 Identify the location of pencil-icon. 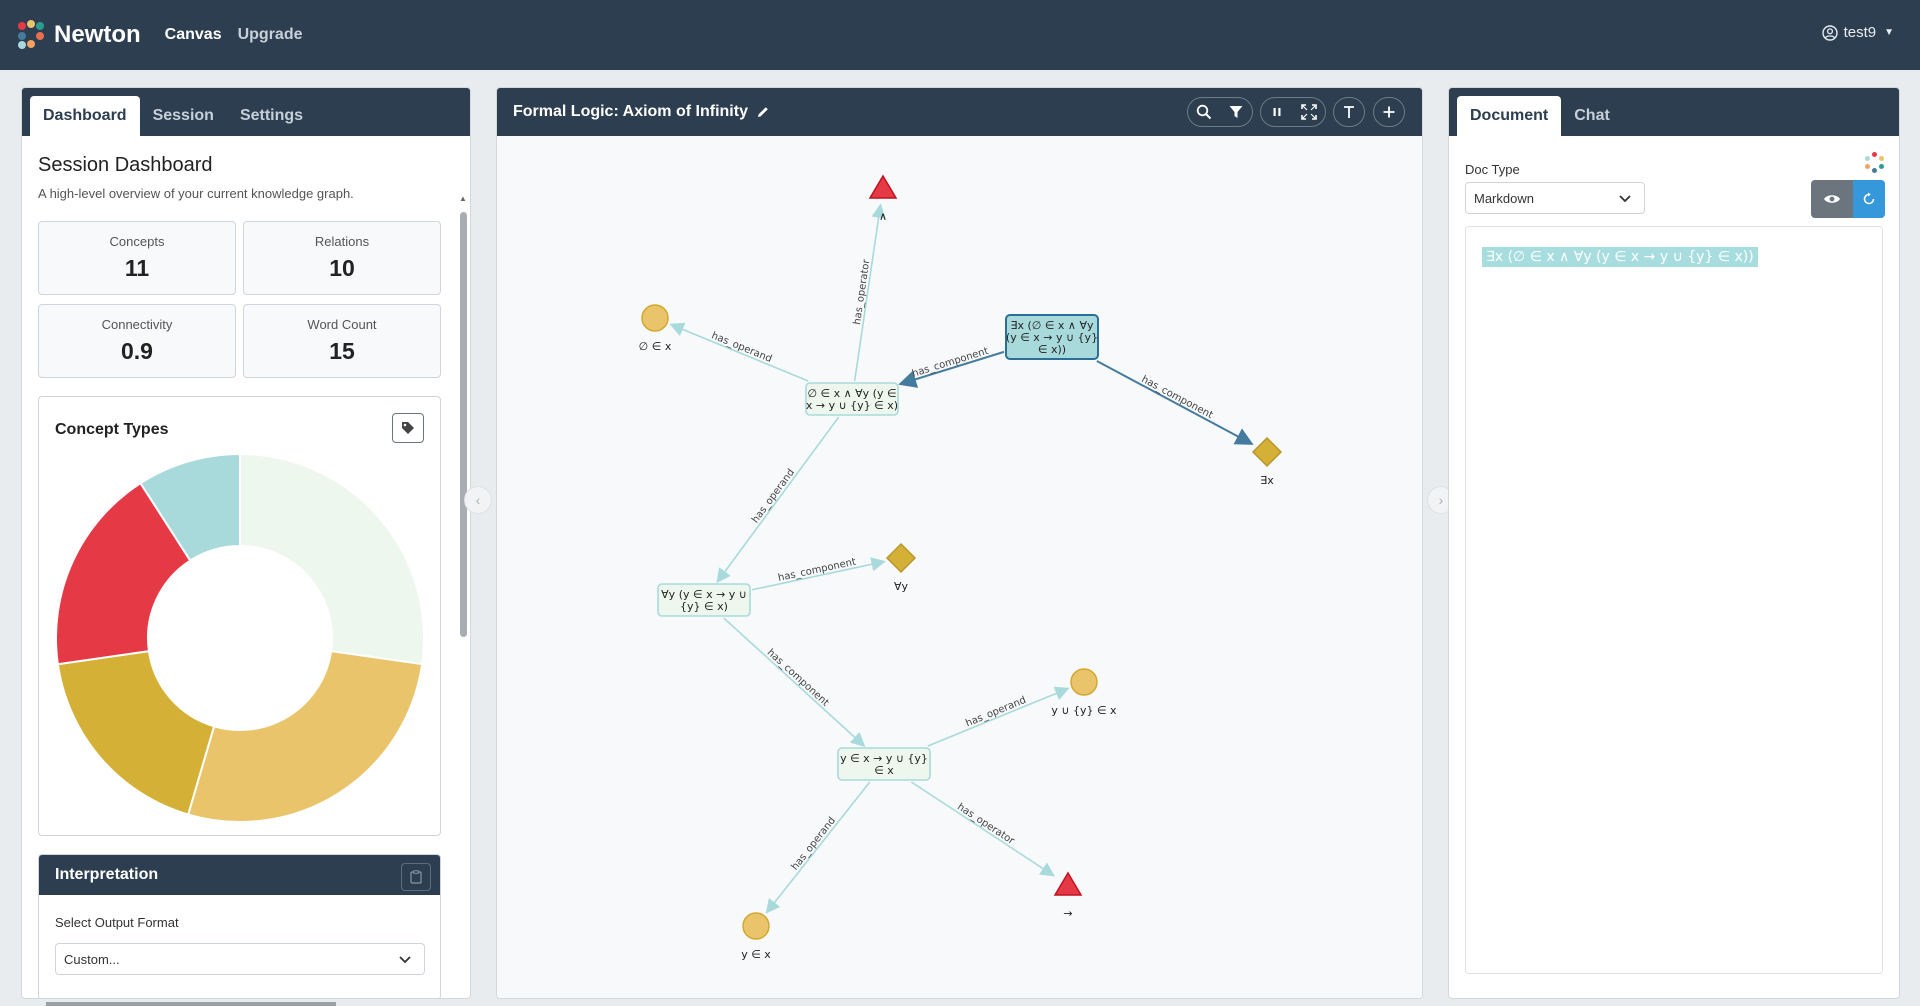
(763, 112).